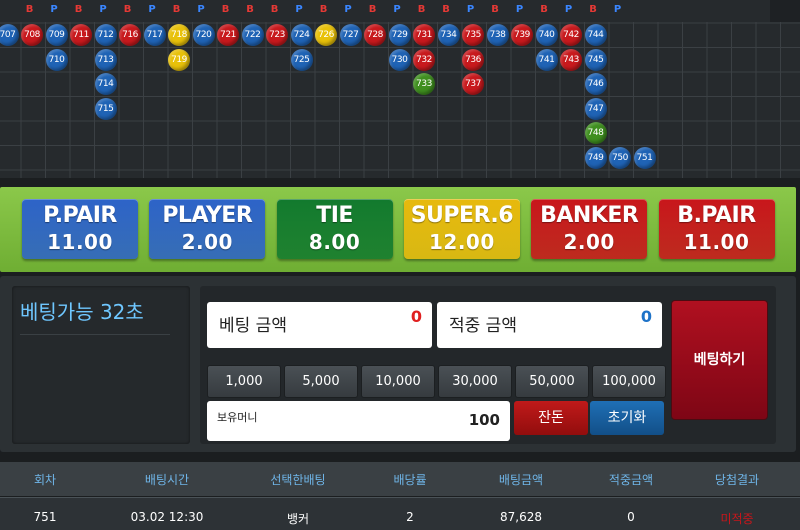 The width and height of the screenshot is (800, 530). I want to click on table-cell: 87,628, so click(521, 517).